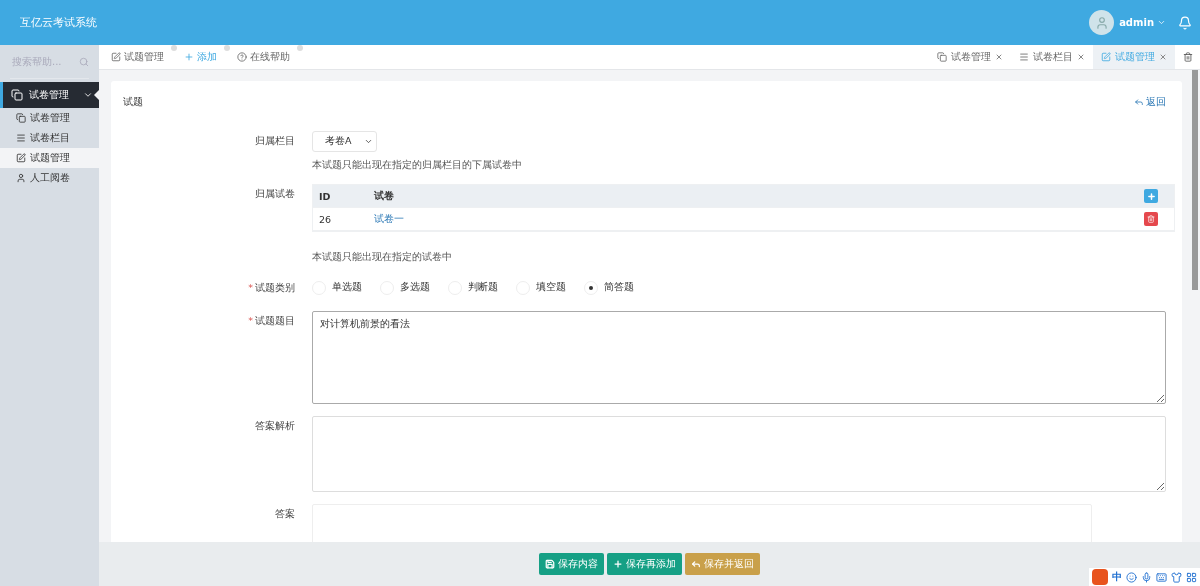 This screenshot has height=586, width=1200. Describe the element at coordinates (644, 564) in the screenshot. I see `save-button: 保存再添加` at that location.